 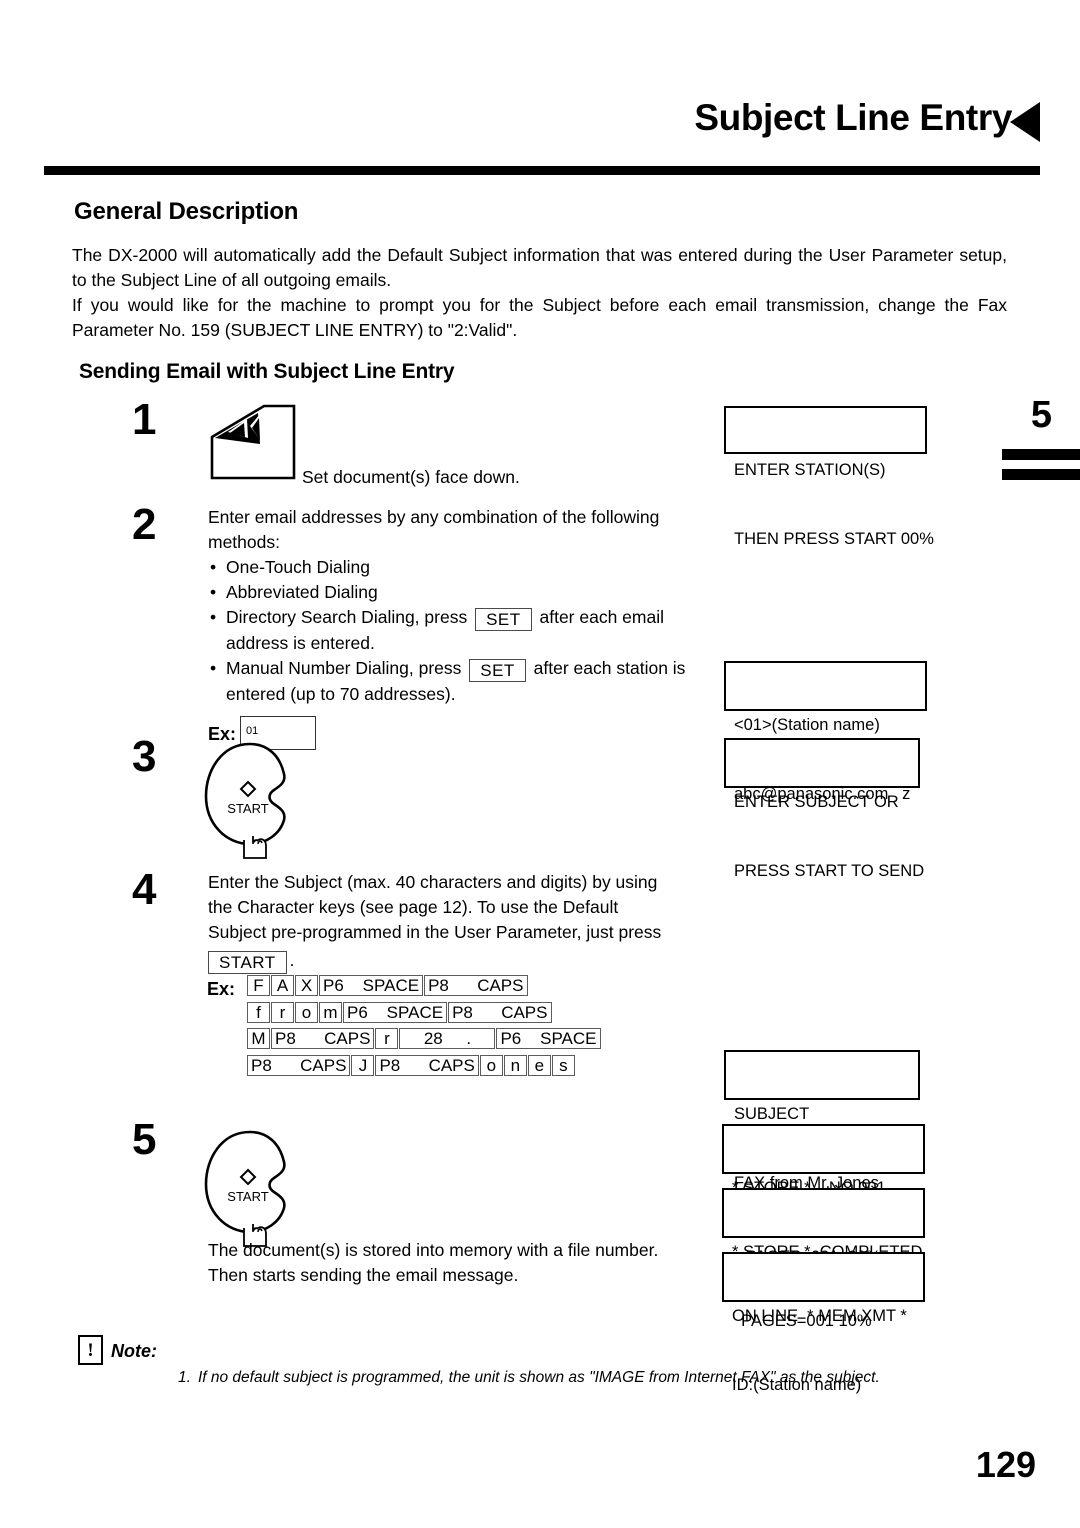 What do you see at coordinates (819, 1316) in the screenshot?
I see `lcd-line-1: ON LINE * MEM.XMT *` at bounding box center [819, 1316].